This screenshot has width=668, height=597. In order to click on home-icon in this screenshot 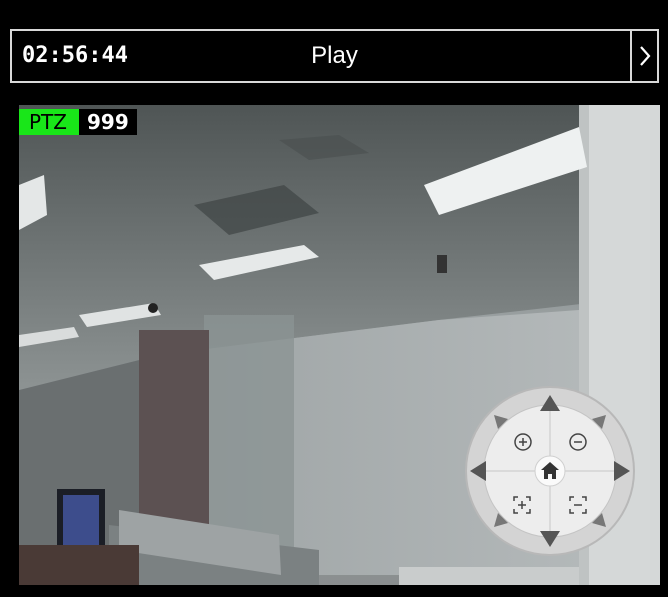, I will do `click(550, 471)`.